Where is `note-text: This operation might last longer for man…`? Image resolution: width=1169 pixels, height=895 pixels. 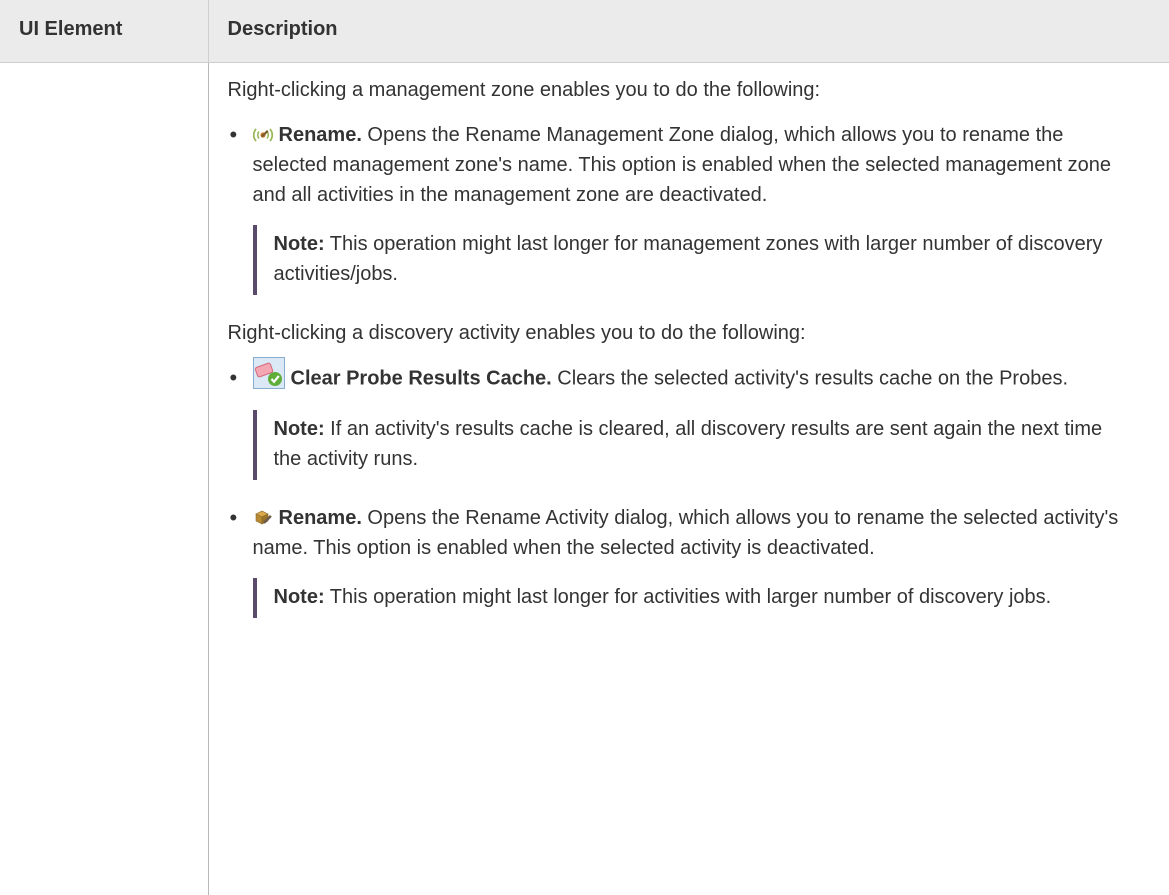 note-text: This operation might last longer for man… is located at coordinates (688, 258).